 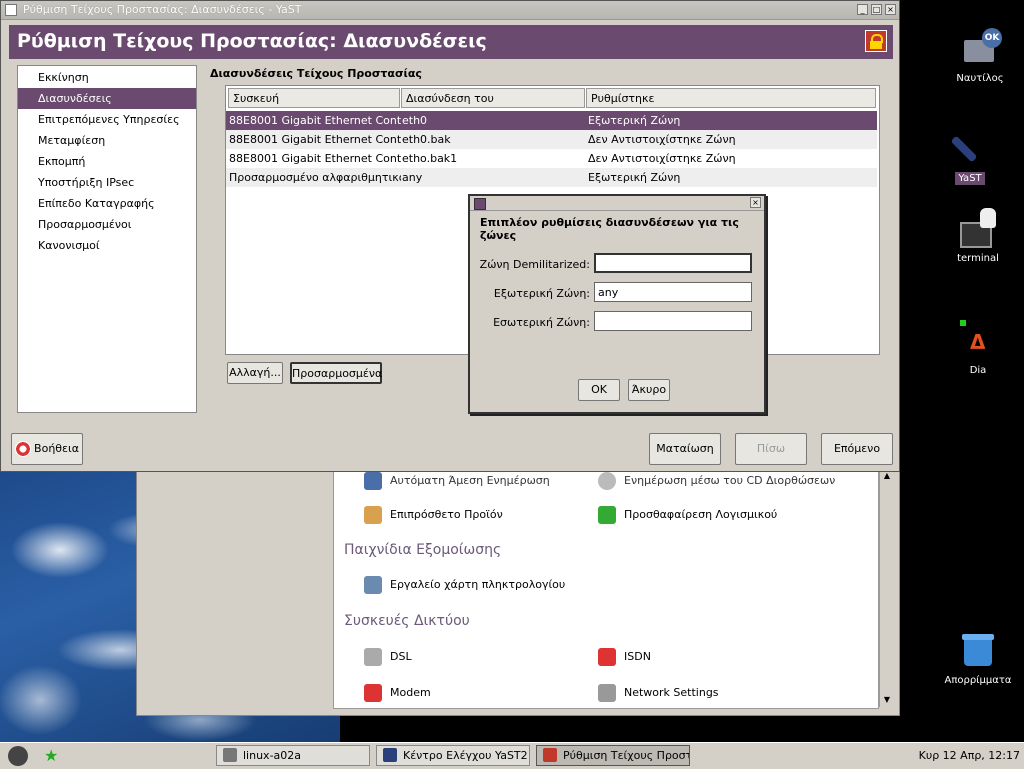 I want to click on maximize-button: □, so click(x=876, y=9).